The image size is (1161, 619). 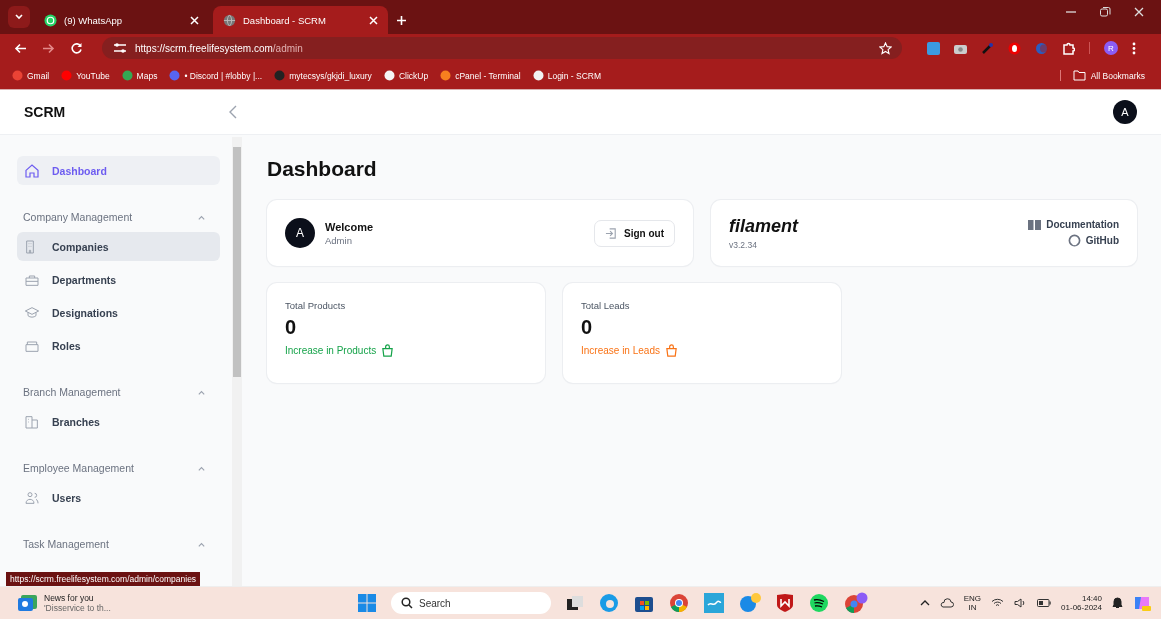 I want to click on close-icon, so click(x=1139, y=12).